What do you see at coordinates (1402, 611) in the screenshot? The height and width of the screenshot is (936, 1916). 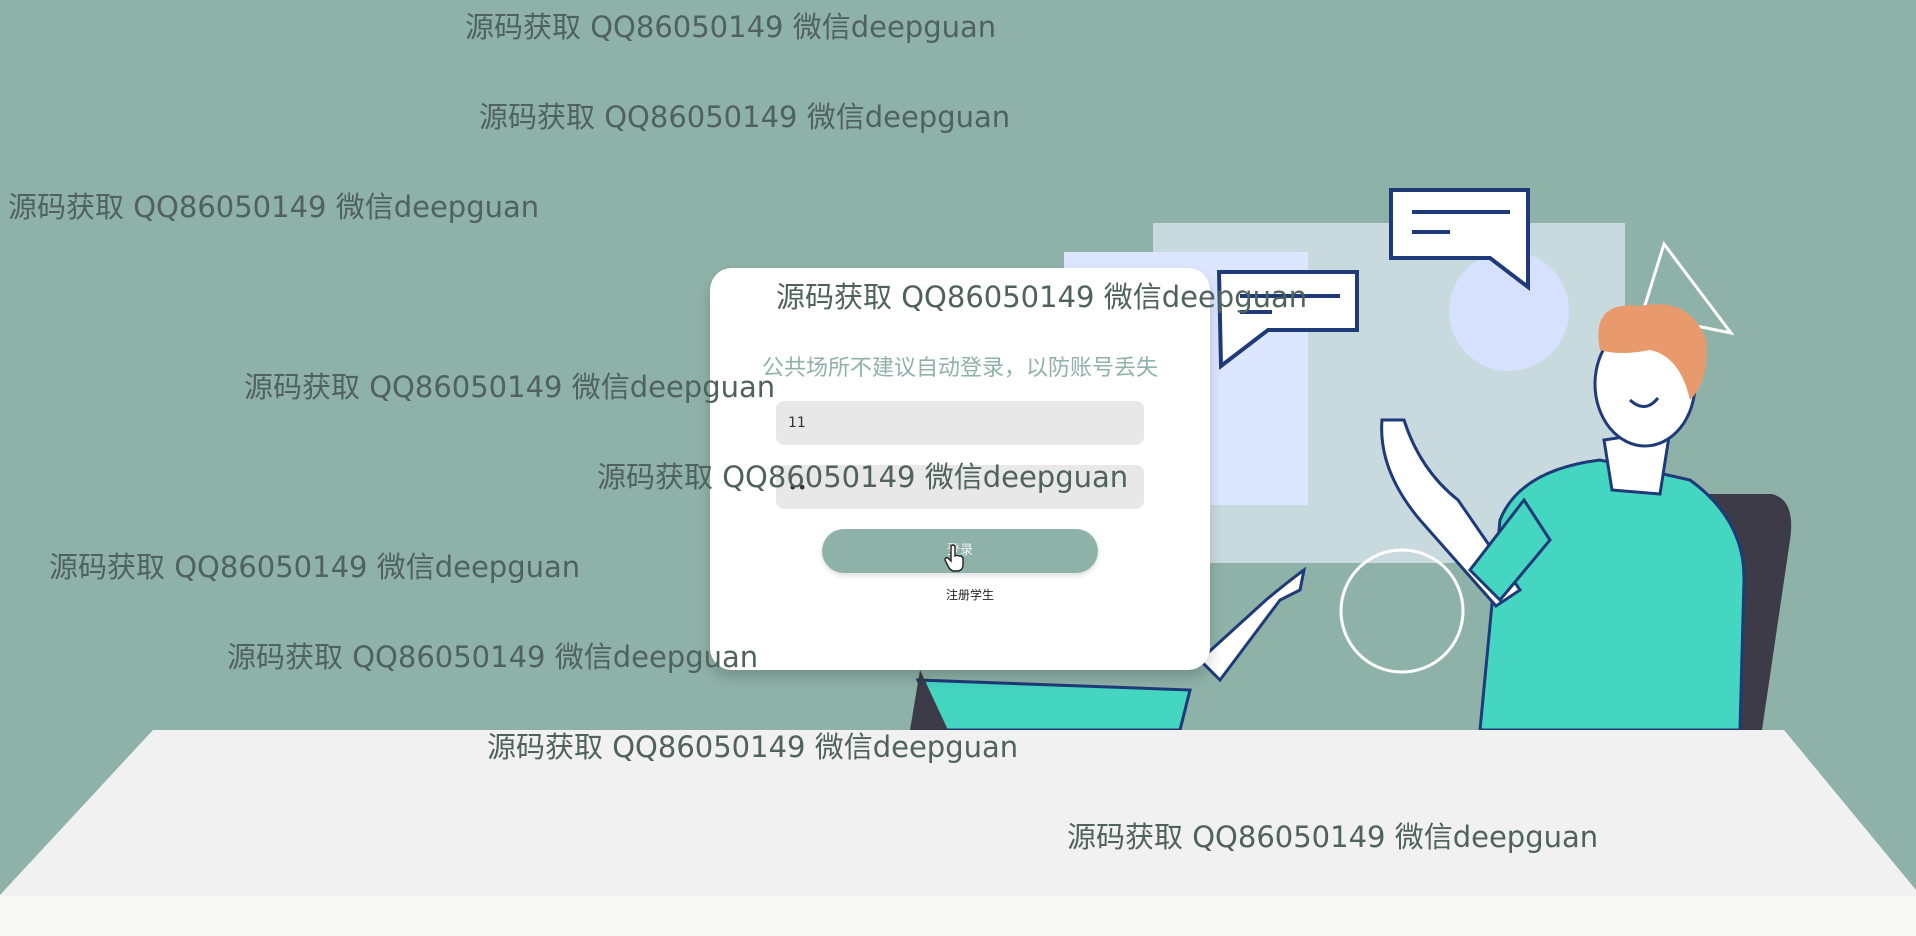 I see `ring-decoration` at bounding box center [1402, 611].